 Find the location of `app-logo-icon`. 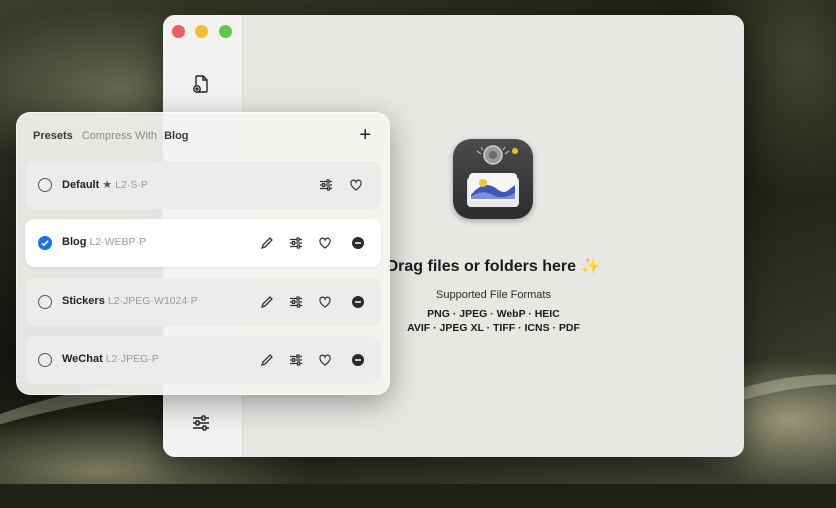

app-logo-icon is located at coordinates (493, 179).